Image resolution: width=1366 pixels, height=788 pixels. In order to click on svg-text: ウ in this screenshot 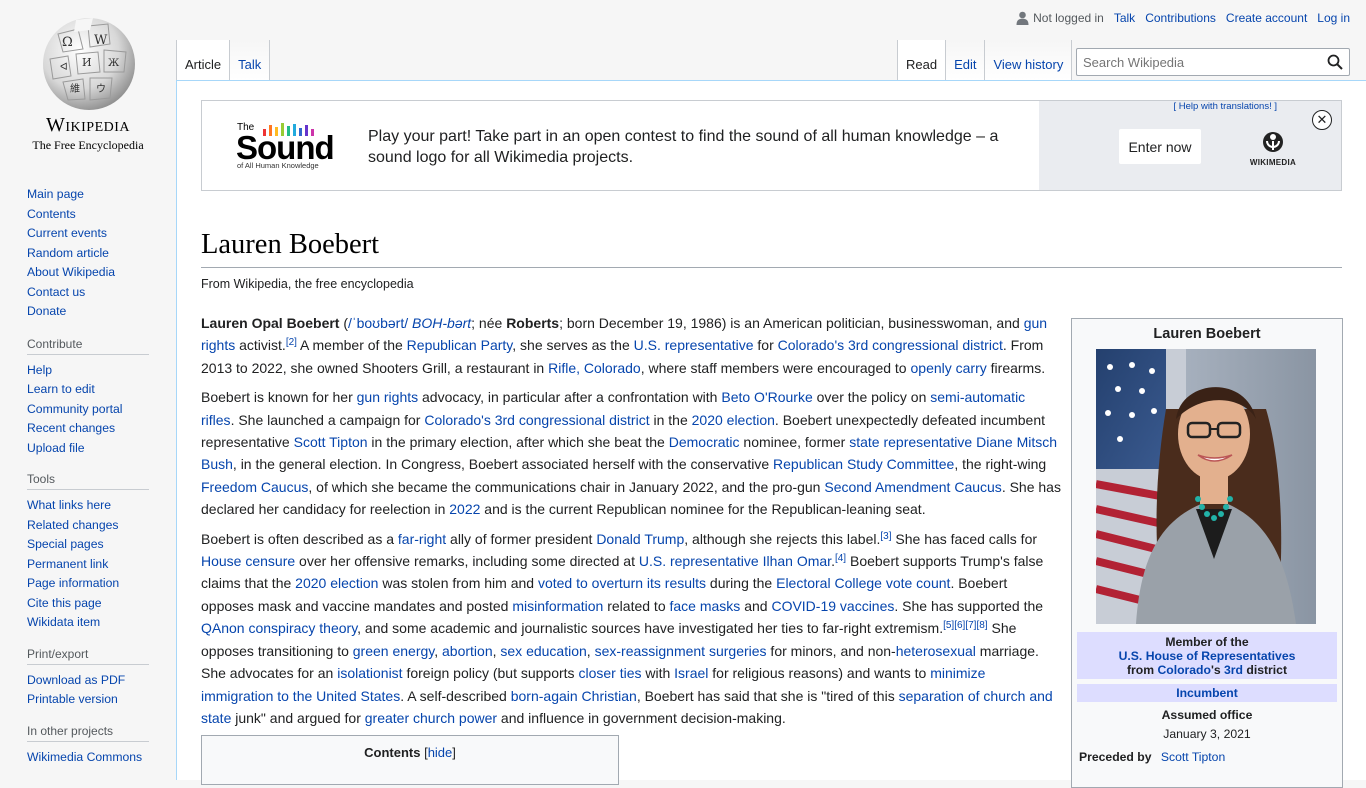, I will do `click(101, 89)`.